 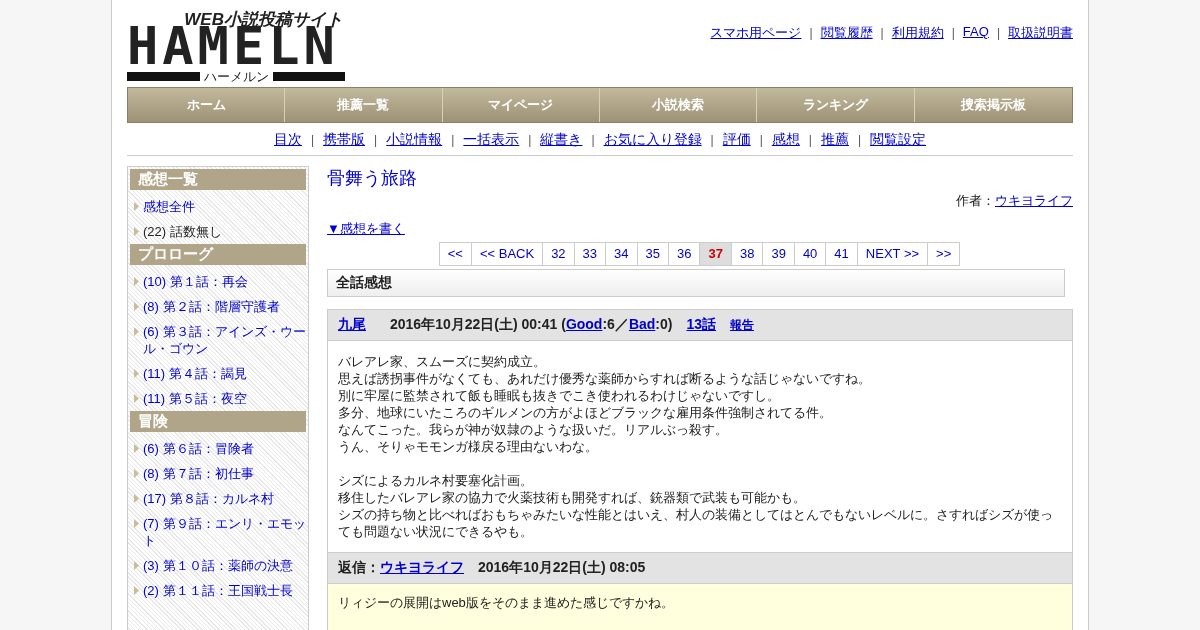 What do you see at coordinates (561, 140) in the screenshot?
I see `sub-nav-link: 縦書き` at bounding box center [561, 140].